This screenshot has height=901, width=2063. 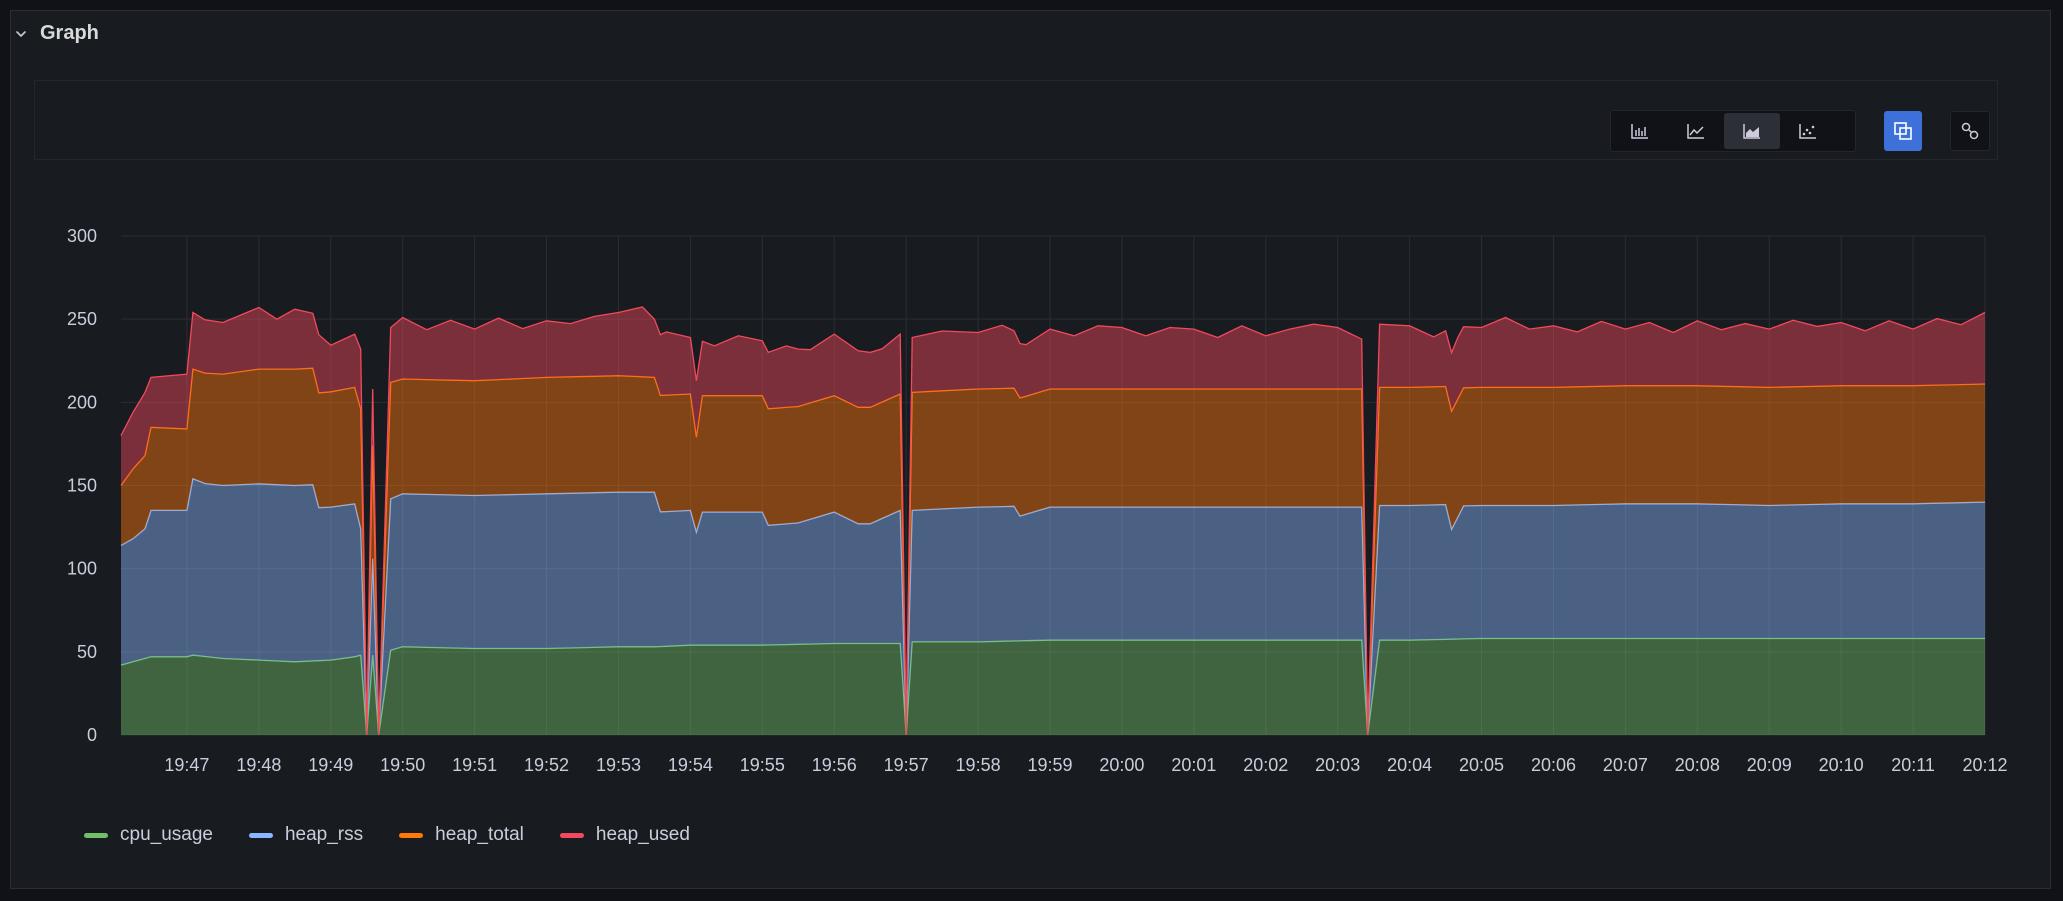 I want to click on legend-item-heap-rss: heap_rss, so click(x=306, y=835).